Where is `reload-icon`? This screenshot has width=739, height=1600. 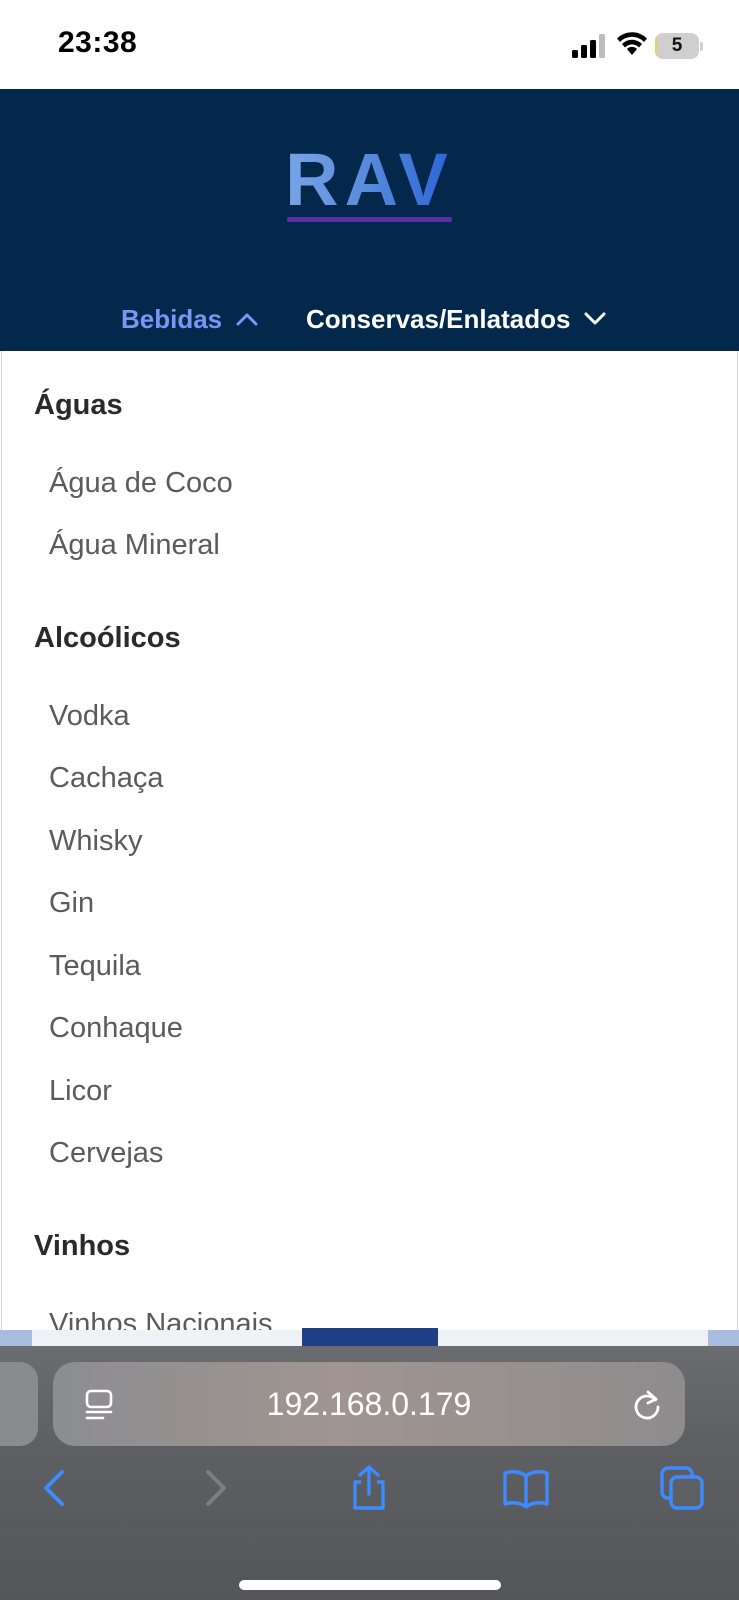 reload-icon is located at coordinates (647, 1405).